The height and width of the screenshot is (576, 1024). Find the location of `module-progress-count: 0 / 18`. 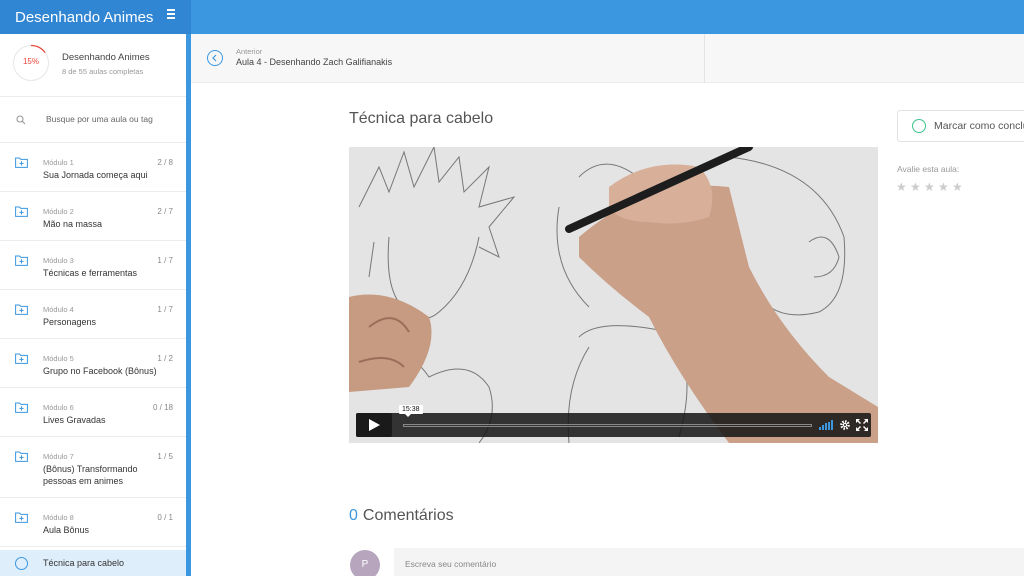

module-progress-count: 0 / 18 is located at coordinates (162, 407).